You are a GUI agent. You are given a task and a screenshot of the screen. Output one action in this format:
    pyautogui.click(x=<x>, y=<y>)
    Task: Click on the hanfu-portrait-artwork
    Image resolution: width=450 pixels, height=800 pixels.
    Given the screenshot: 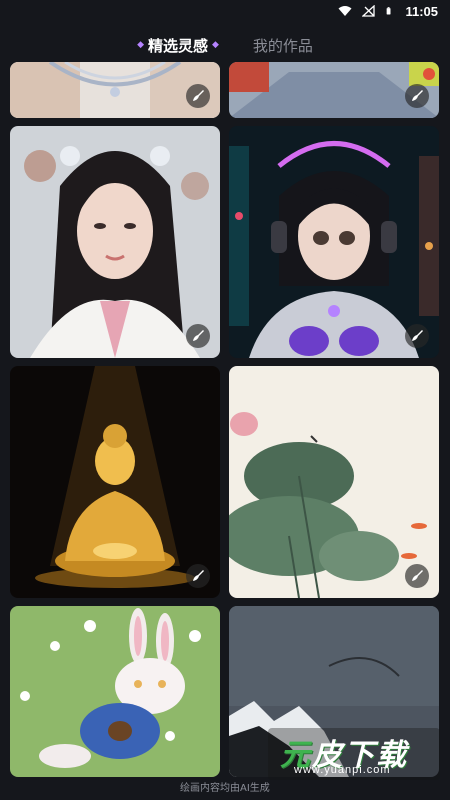 What is the action you would take?
    pyautogui.click(x=115, y=242)
    